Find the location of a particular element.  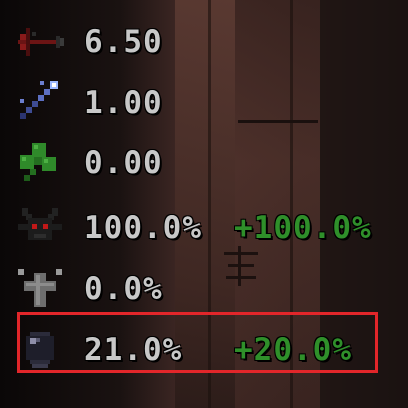

stat-value-orb-chance: 21.0% is located at coordinates (133, 350).